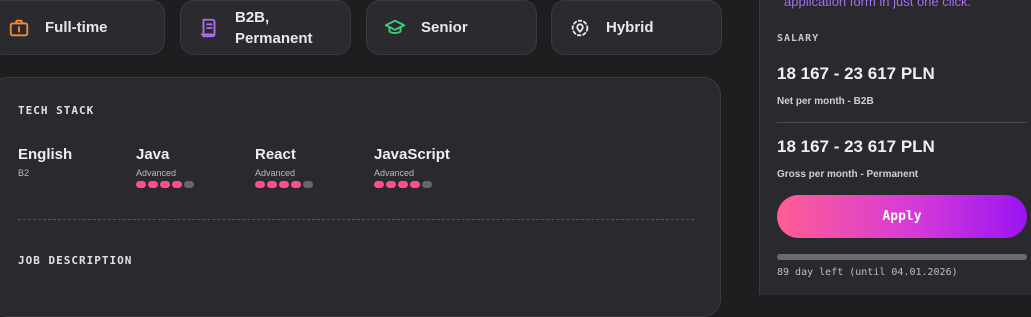 Image resolution: width=1031 pixels, height=317 pixels. I want to click on salary-amount-b2b: 18 167 - 23 617 PLN, so click(856, 73).